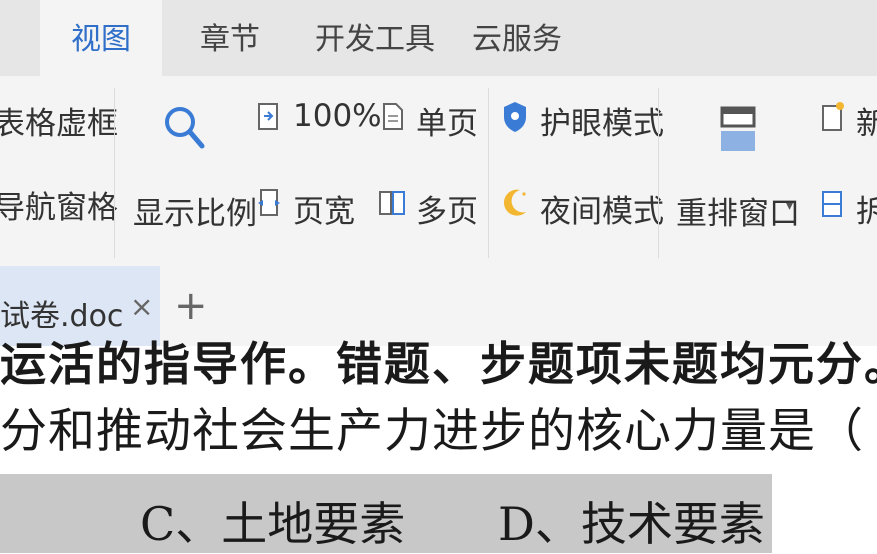 This screenshot has height=554, width=877. What do you see at coordinates (515, 117) in the screenshot?
I see `shield-eye-icon` at bounding box center [515, 117].